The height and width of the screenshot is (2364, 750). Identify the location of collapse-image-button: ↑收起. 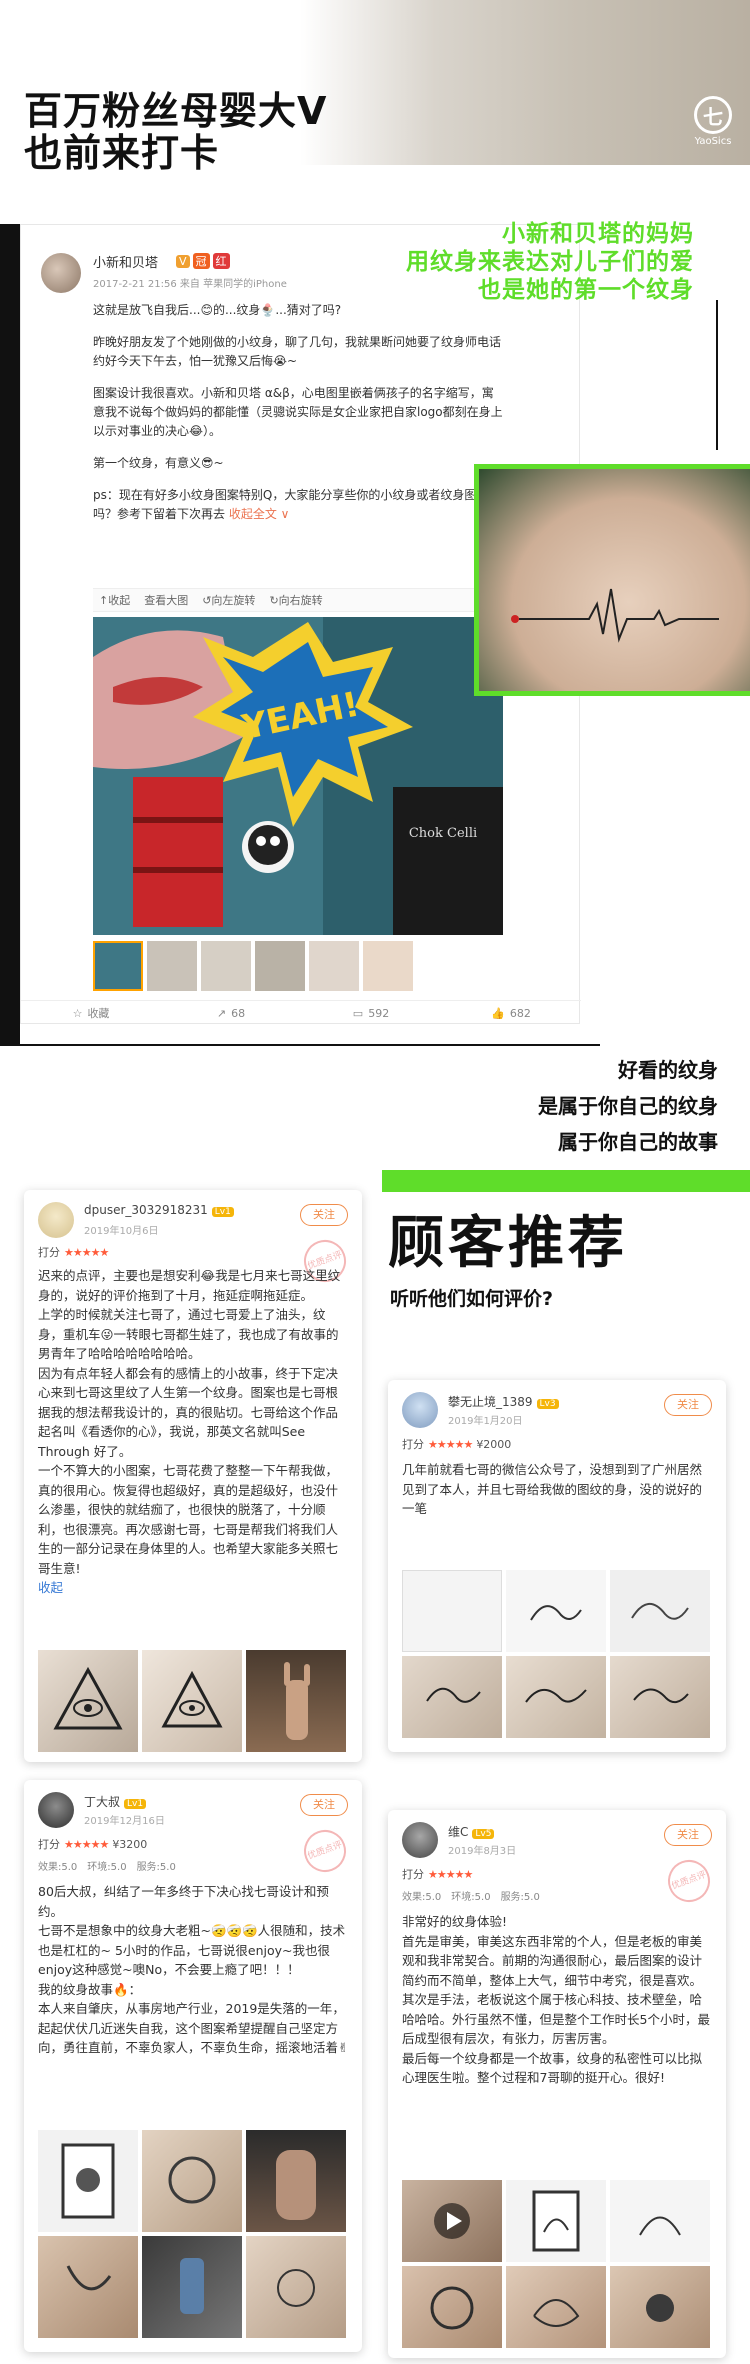
(114, 600).